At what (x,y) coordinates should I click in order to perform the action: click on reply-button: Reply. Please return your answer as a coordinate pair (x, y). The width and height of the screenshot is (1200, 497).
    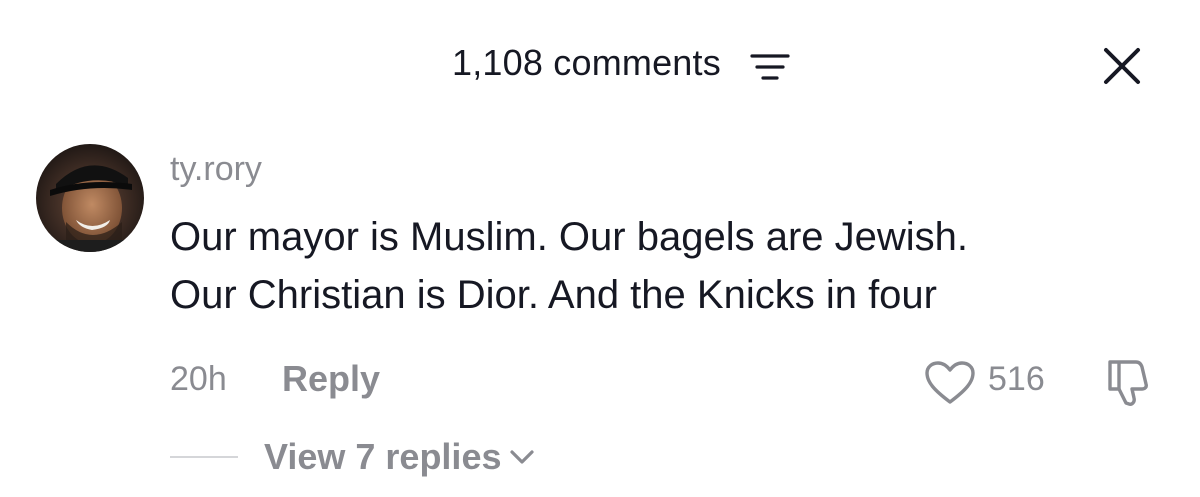
    Looking at the image, I should click on (331, 379).